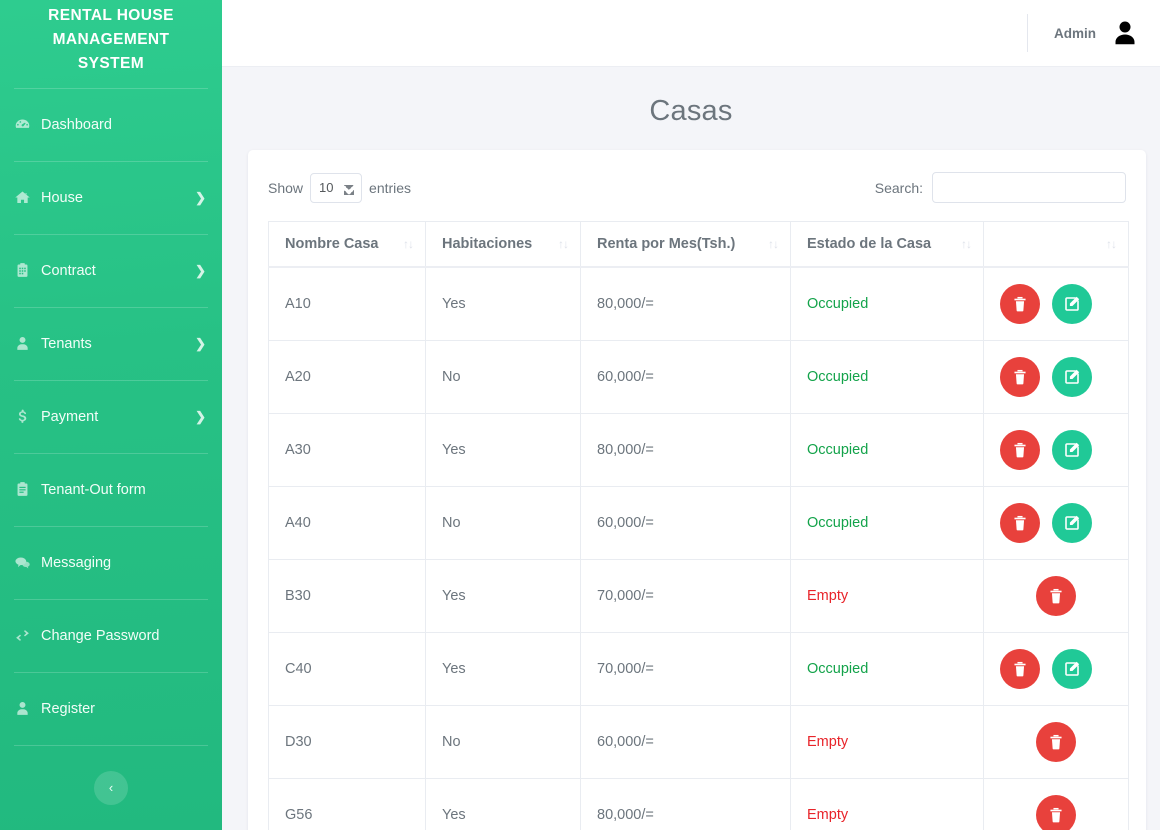 The image size is (1160, 830). Describe the element at coordinates (111, 709) in the screenshot. I see `sidebar-item-register: Register` at that location.